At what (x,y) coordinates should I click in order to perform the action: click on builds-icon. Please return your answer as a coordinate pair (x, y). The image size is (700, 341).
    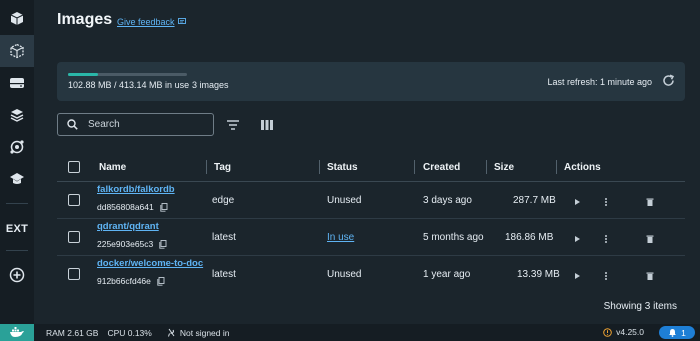
    Looking at the image, I should click on (17, 115).